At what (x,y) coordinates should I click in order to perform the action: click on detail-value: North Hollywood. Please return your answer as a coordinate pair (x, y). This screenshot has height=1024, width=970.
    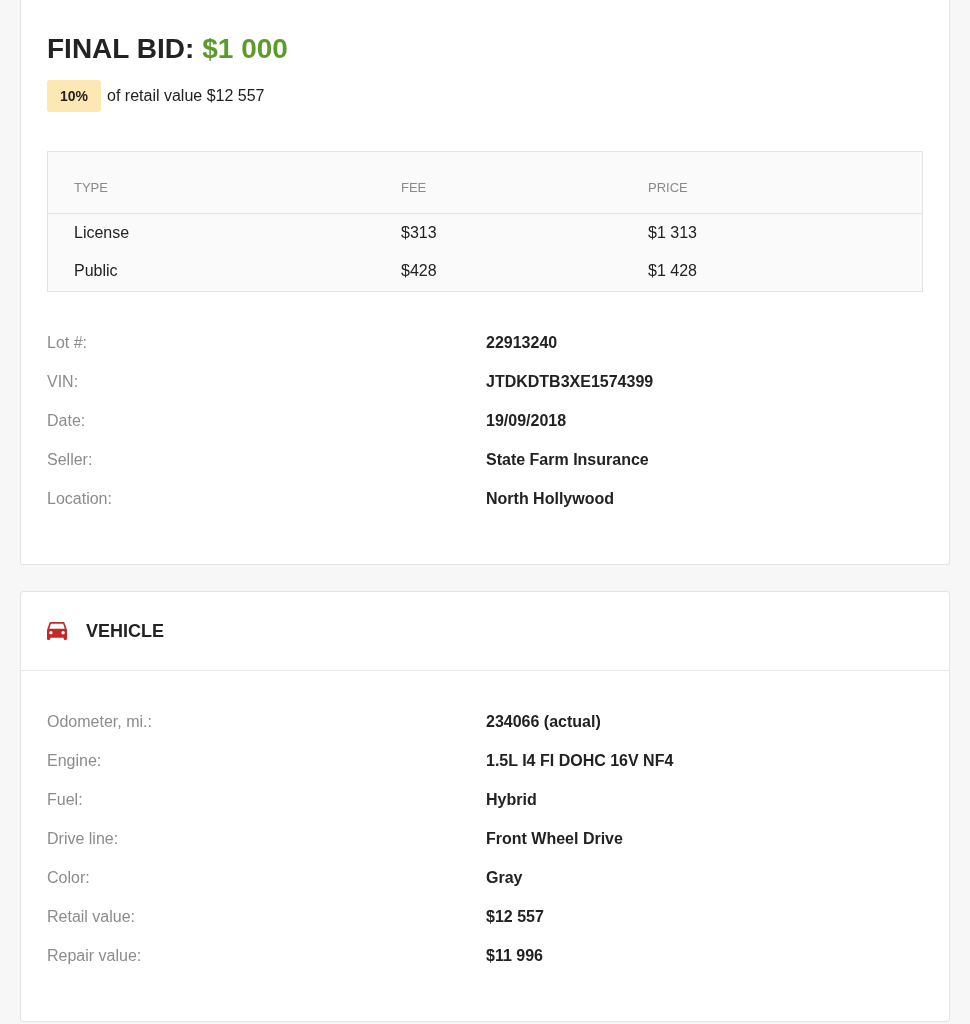
    Looking at the image, I should click on (550, 499).